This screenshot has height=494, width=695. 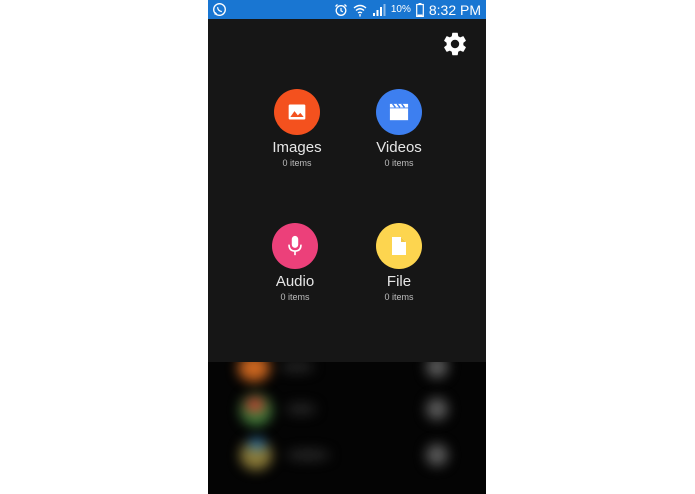 I want to click on whatsapp-notification-icon, so click(x=219, y=9).